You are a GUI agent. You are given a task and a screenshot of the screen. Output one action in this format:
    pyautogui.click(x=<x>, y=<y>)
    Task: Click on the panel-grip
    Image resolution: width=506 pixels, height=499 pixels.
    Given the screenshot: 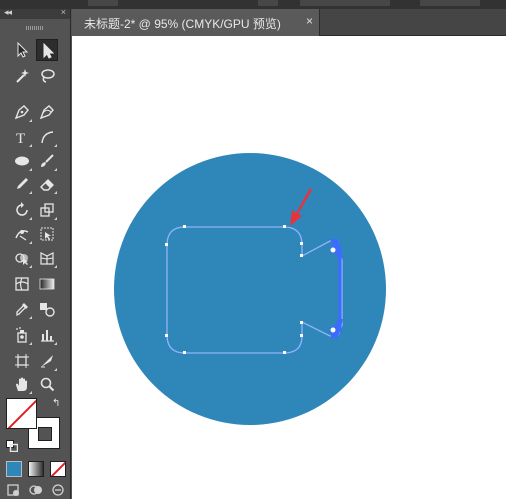 What is the action you would take?
    pyautogui.click(x=35, y=28)
    